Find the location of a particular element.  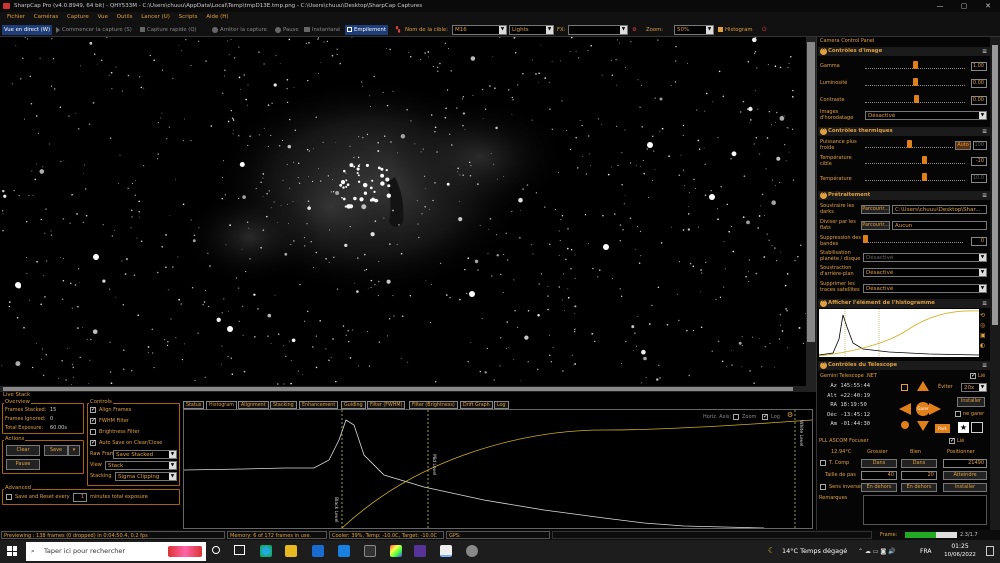

focus-out-coarse-button: En dehors is located at coordinates (879, 487).